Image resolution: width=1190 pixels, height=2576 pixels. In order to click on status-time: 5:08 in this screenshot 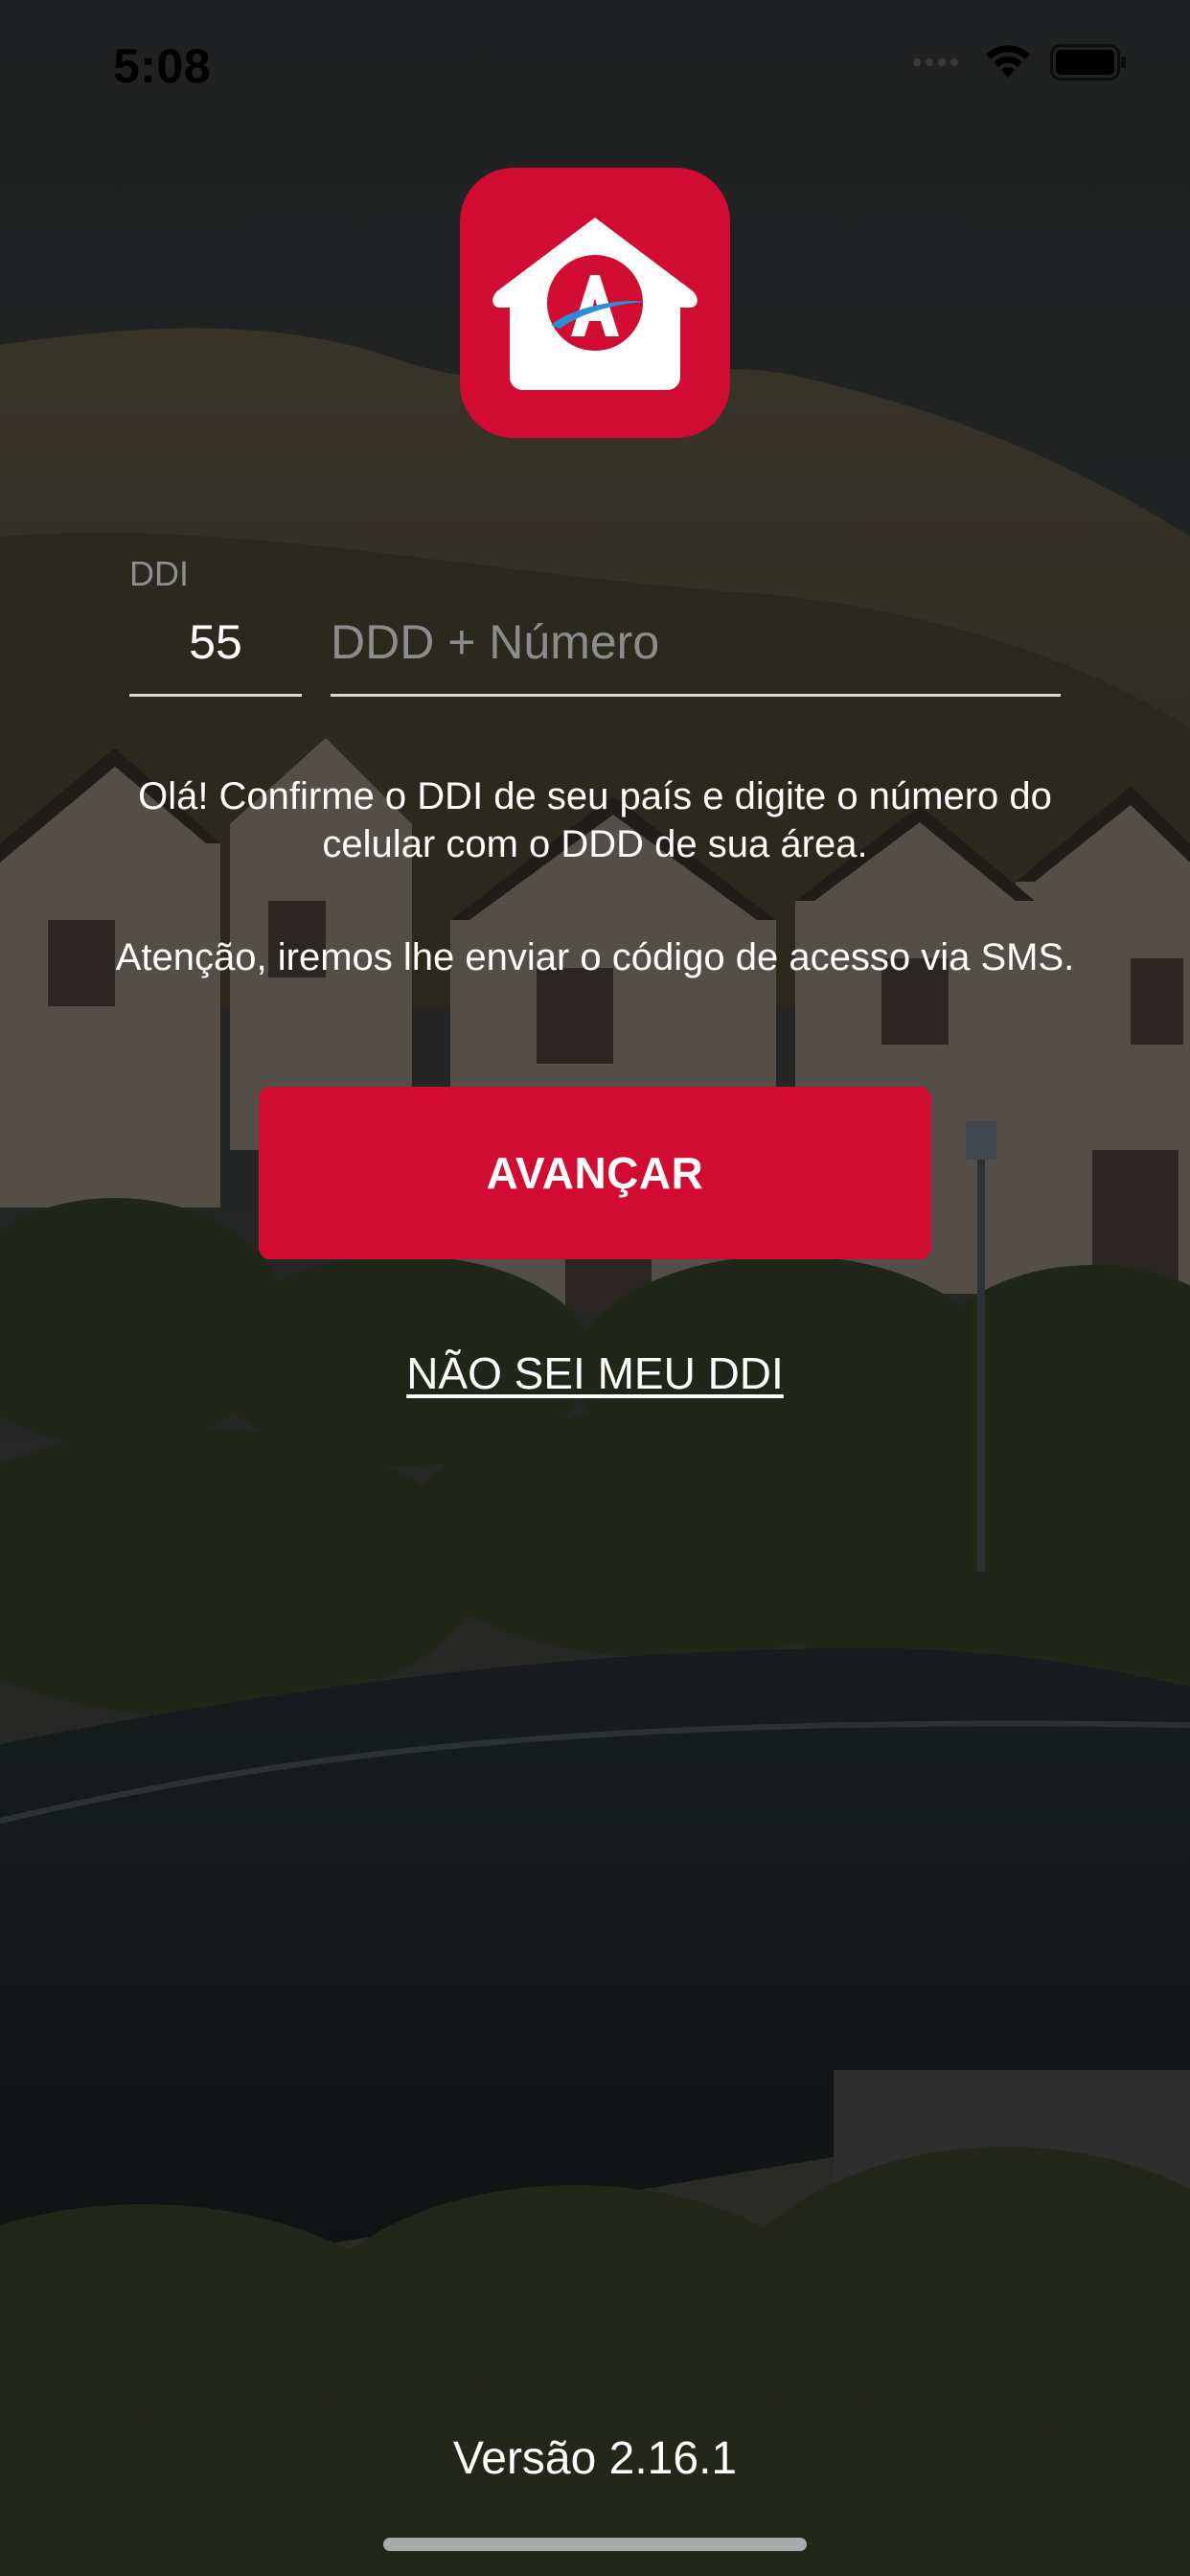, I will do `click(163, 66)`.